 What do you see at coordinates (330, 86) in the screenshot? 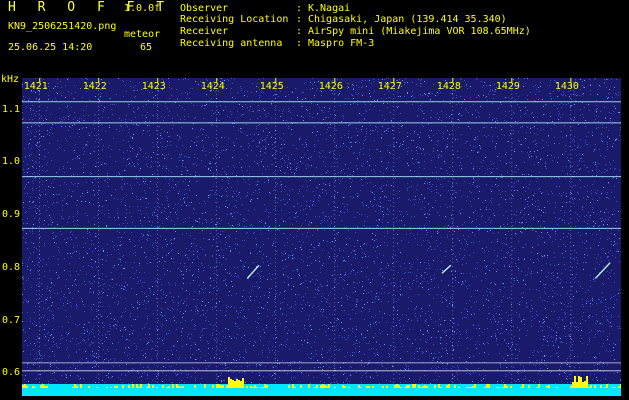
I see `x-tick-label: 1426` at bounding box center [330, 86].